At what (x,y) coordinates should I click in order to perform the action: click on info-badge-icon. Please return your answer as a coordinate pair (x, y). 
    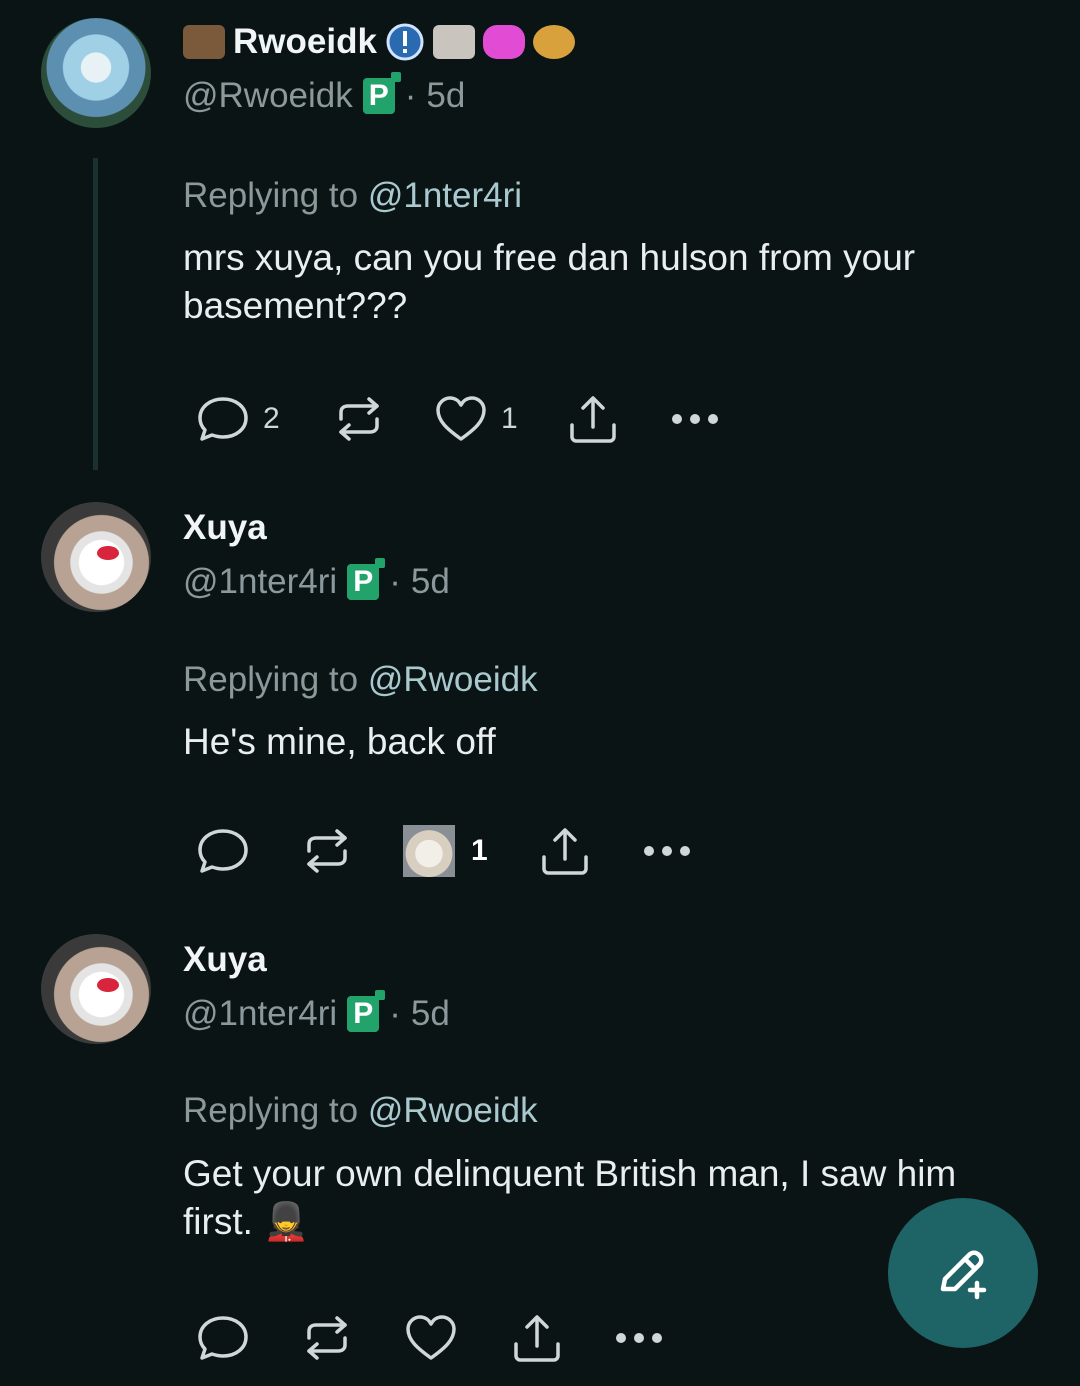
    Looking at the image, I should click on (405, 42).